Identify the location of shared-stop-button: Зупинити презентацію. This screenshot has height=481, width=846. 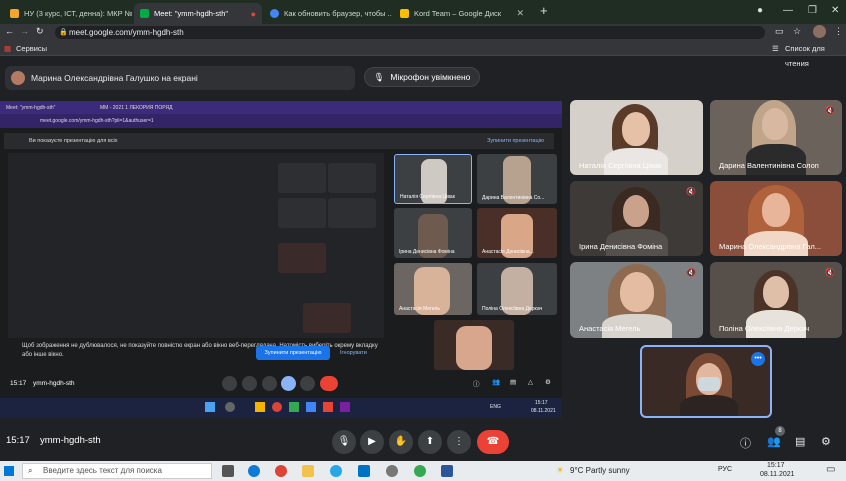
(293, 353).